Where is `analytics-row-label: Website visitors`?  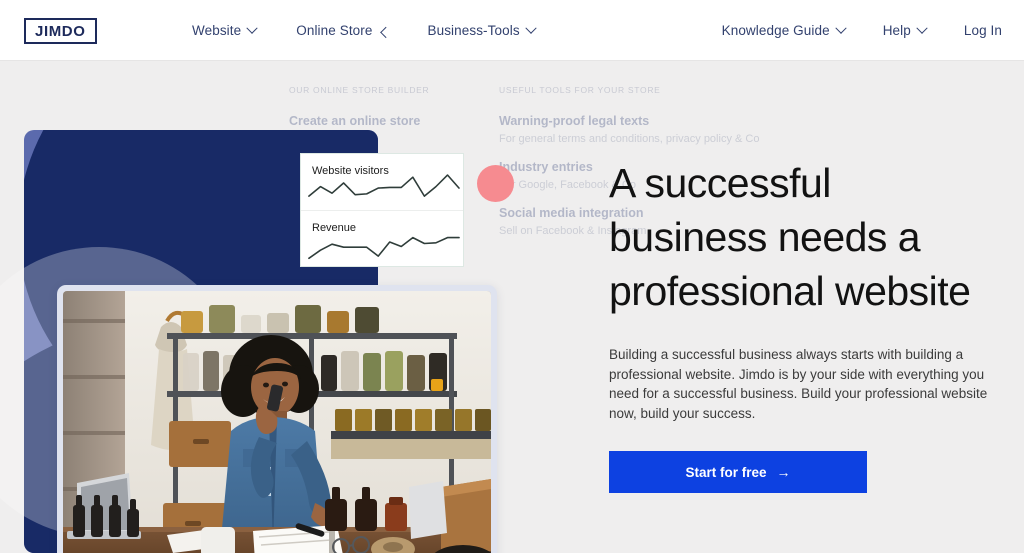 analytics-row-label: Website visitors is located at coordinates (350, 171).